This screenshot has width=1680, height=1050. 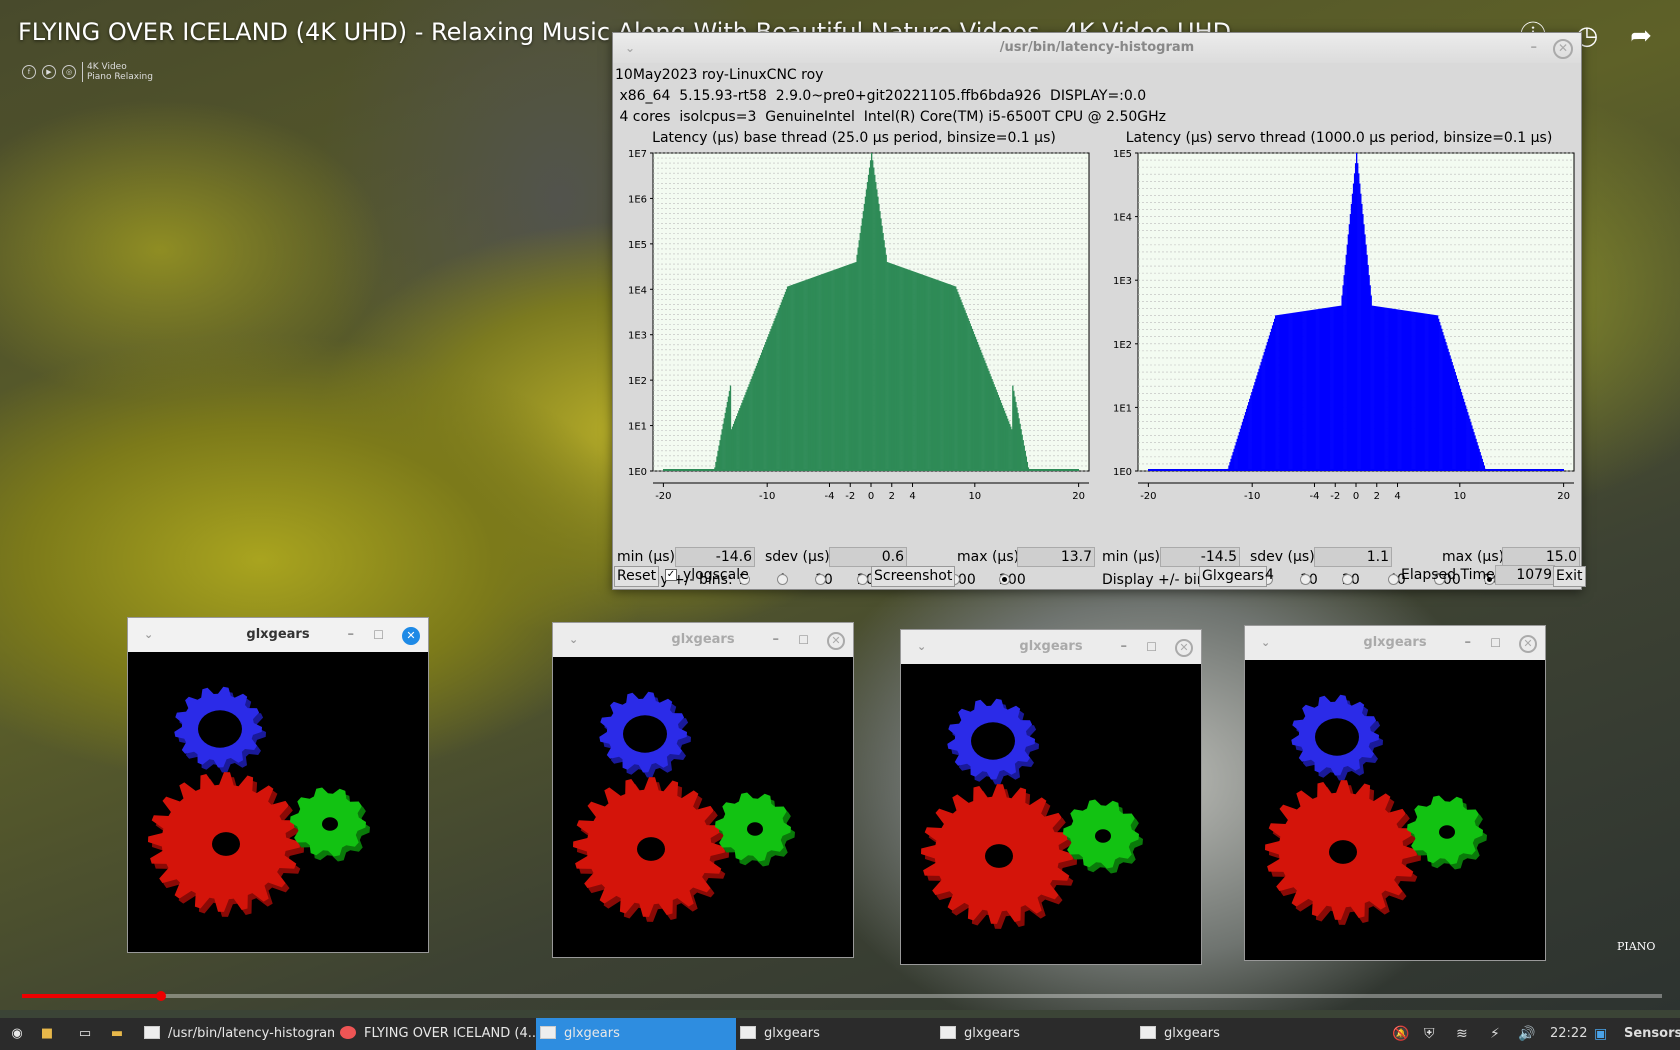 What do you see at coordinates (17, 1034) in the screenshot?
I see `menu-icon: ◉` at bounding box center [17, 1034].